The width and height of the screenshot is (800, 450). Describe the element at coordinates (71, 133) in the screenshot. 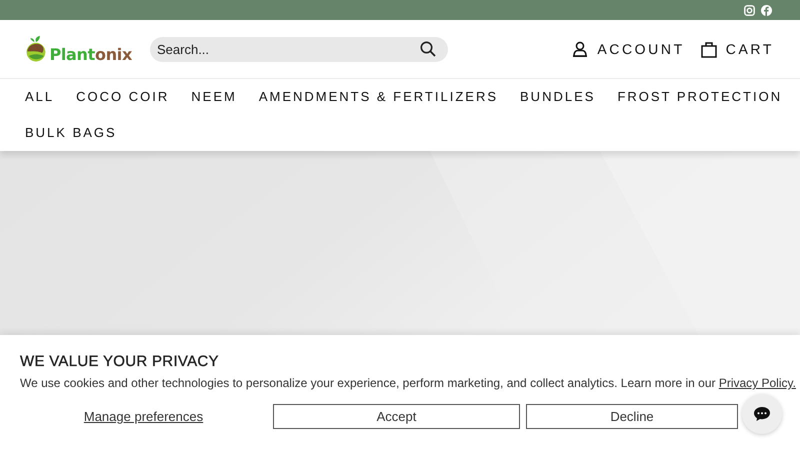

I see `nav-link: BULK BAGS` at that location.